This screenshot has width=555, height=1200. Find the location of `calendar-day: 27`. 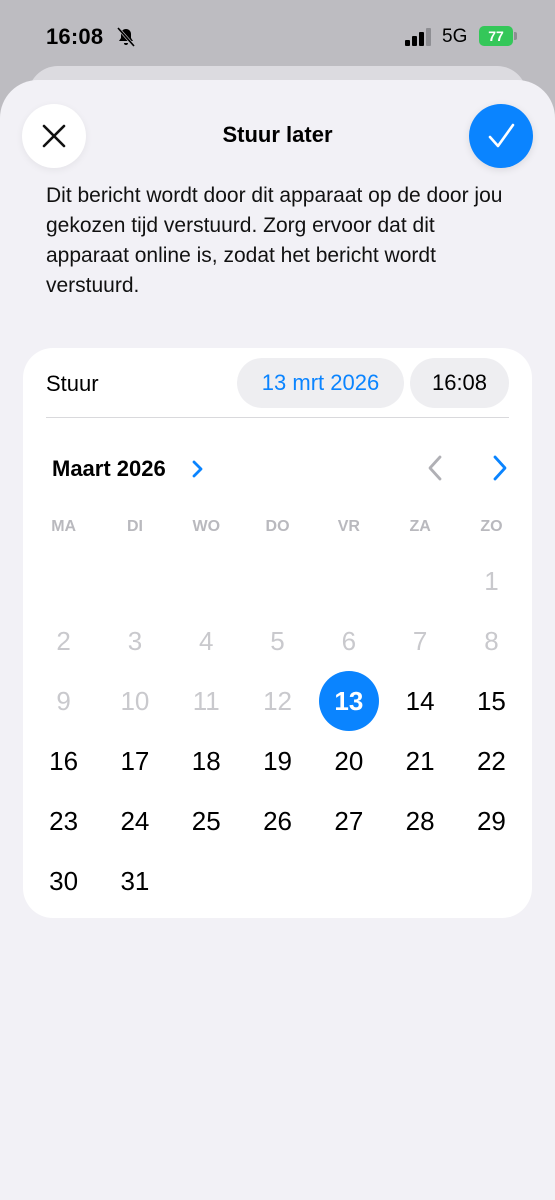

calendar-day: 27 is located at coordinates (348, 821).